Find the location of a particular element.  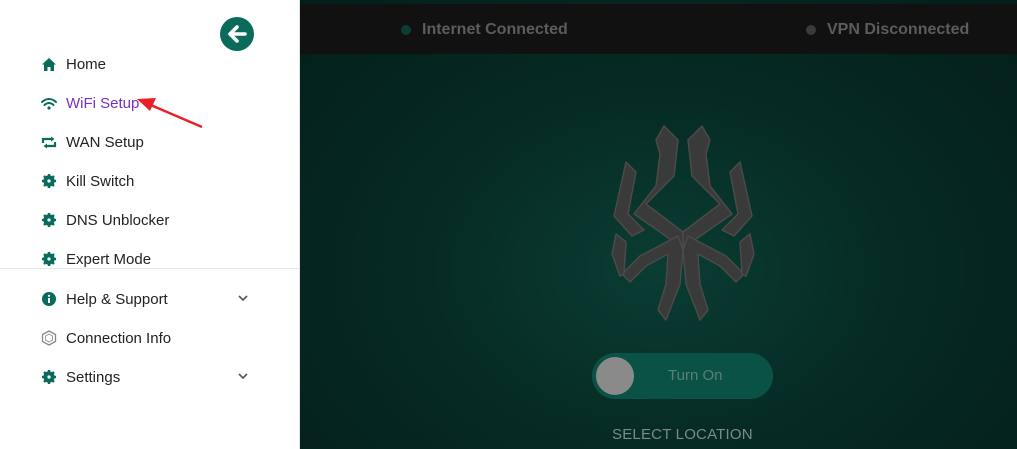

wifi-icon is located at coordinates (49, 103).